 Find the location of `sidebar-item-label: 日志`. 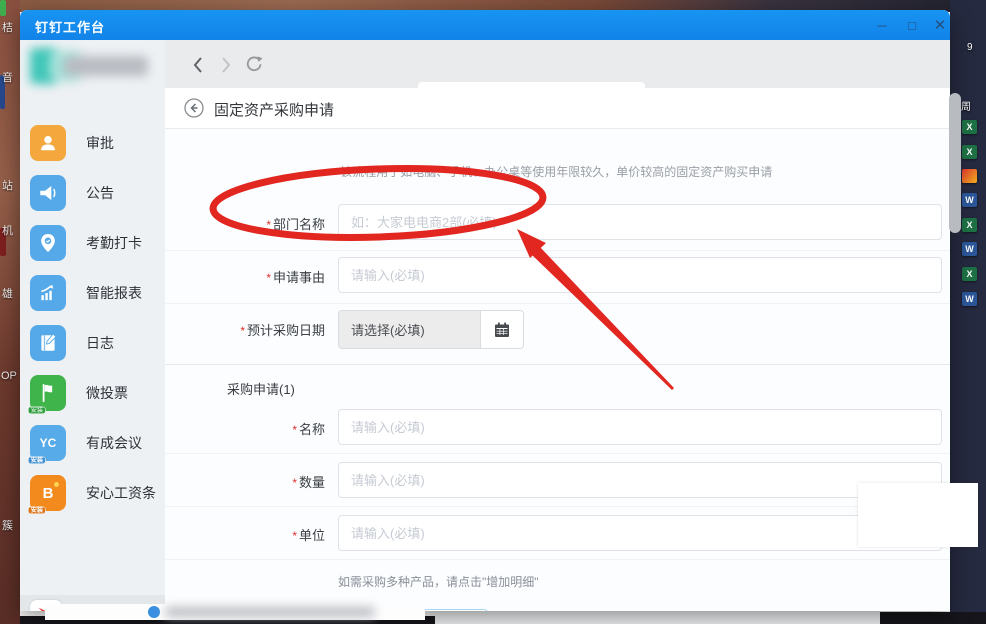

sidebar-item-label: 日志 is located at coordinates (100, 343).